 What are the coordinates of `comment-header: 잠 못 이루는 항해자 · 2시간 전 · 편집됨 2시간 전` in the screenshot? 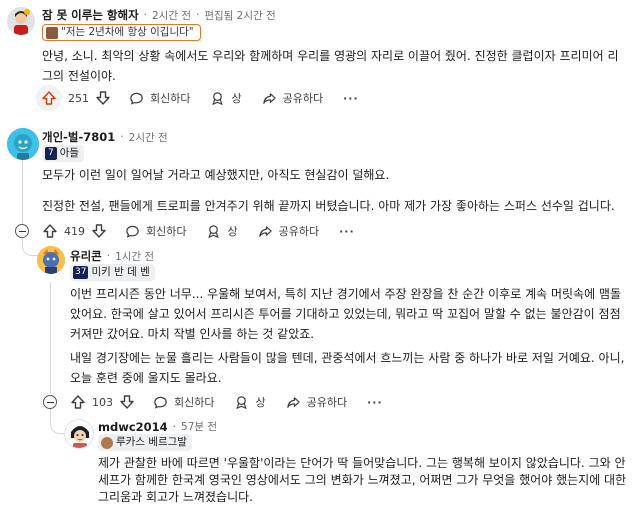 It's located at (159, 15).